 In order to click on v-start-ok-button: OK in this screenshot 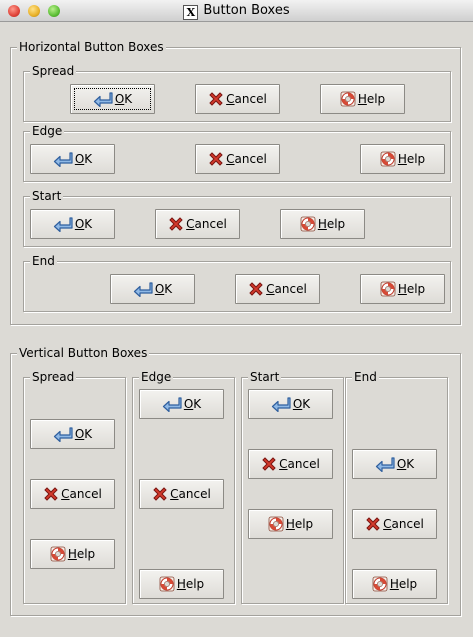, I will do `click(290, 404)`.